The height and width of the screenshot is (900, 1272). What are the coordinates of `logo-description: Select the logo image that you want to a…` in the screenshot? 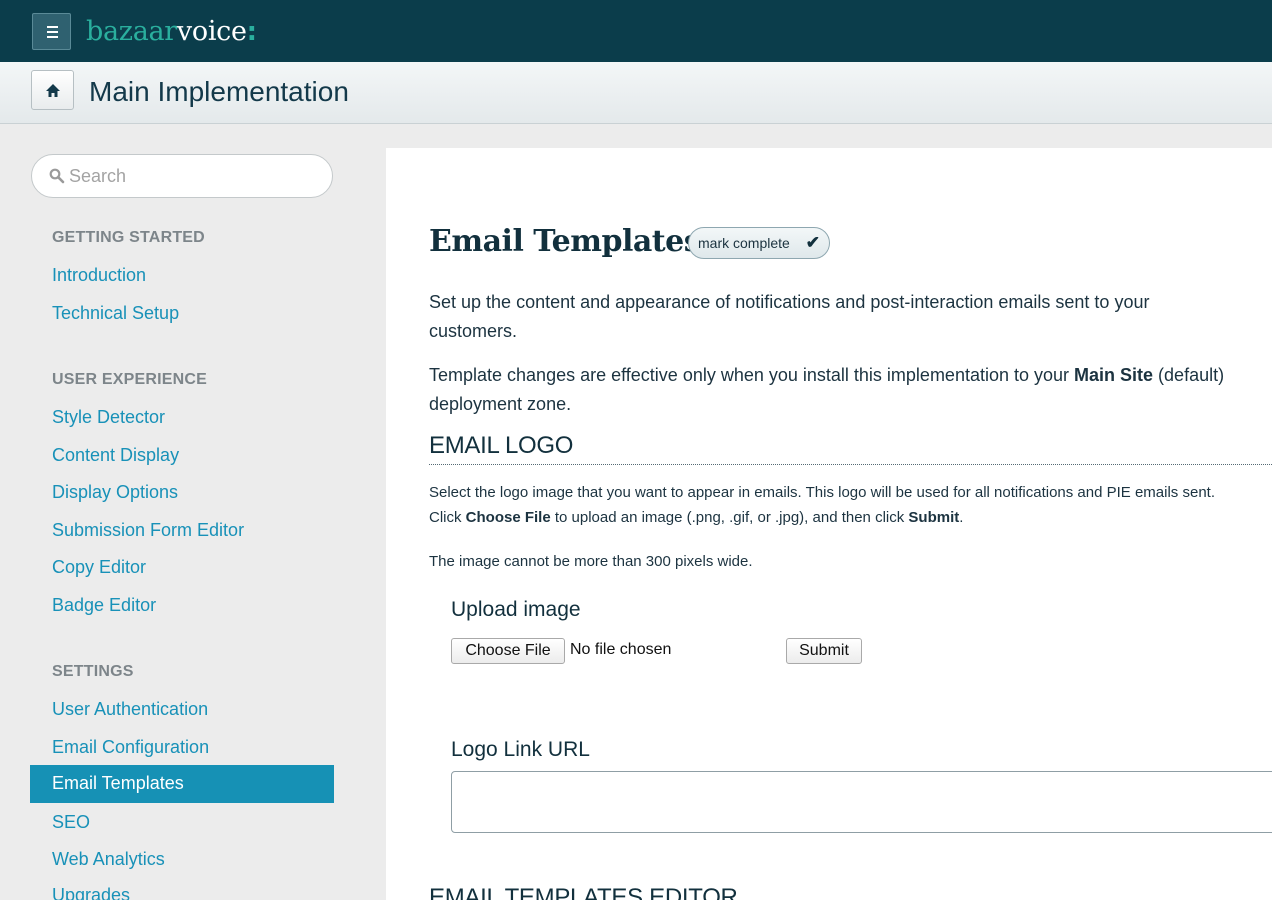 It's located at (822, 492).